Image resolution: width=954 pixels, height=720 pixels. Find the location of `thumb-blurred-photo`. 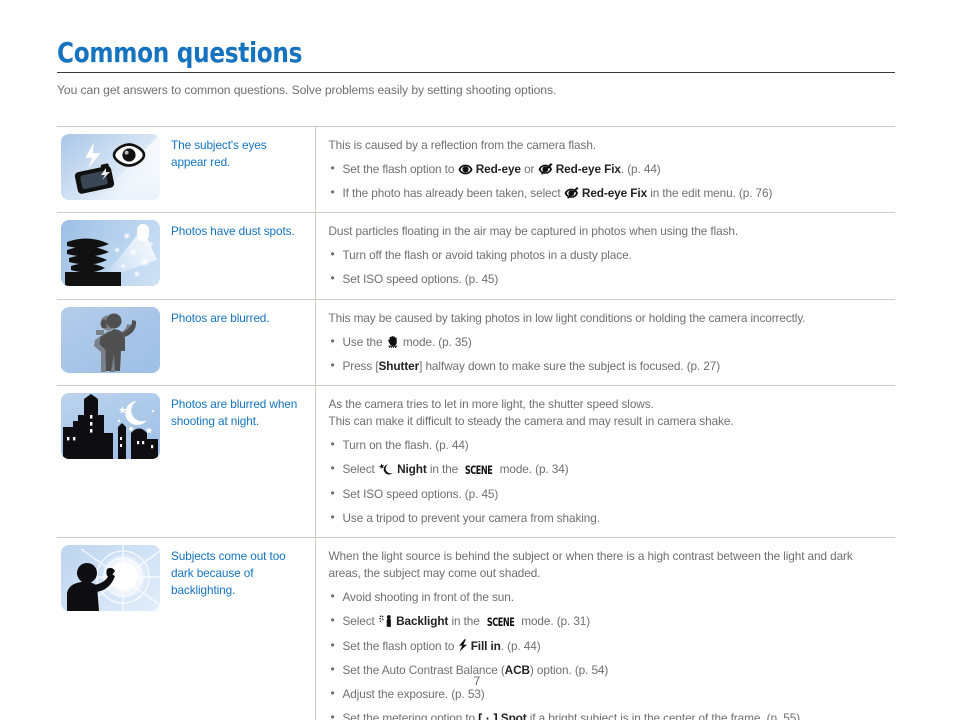

thumb-blurred-photo is located at coordinates (110, 339).